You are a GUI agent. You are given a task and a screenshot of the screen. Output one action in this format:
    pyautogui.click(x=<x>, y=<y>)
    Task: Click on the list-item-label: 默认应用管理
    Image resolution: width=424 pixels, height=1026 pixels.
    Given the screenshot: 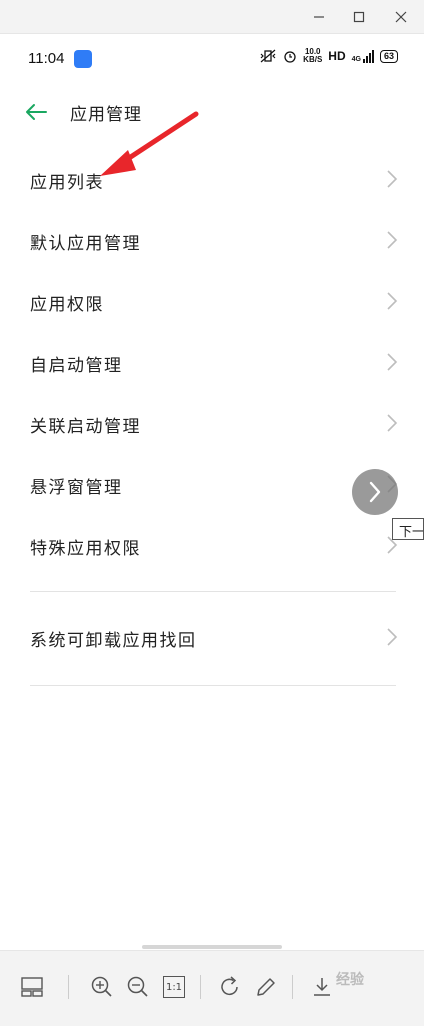 What is the action you would take?
    pyautogui.click(x=85, y=244)
    